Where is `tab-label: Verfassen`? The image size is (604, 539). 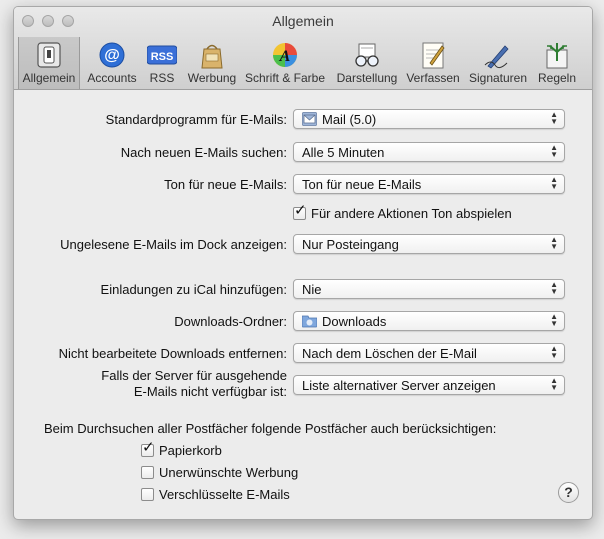 tab-label: Verfassen is located at coordinates (433, 78).